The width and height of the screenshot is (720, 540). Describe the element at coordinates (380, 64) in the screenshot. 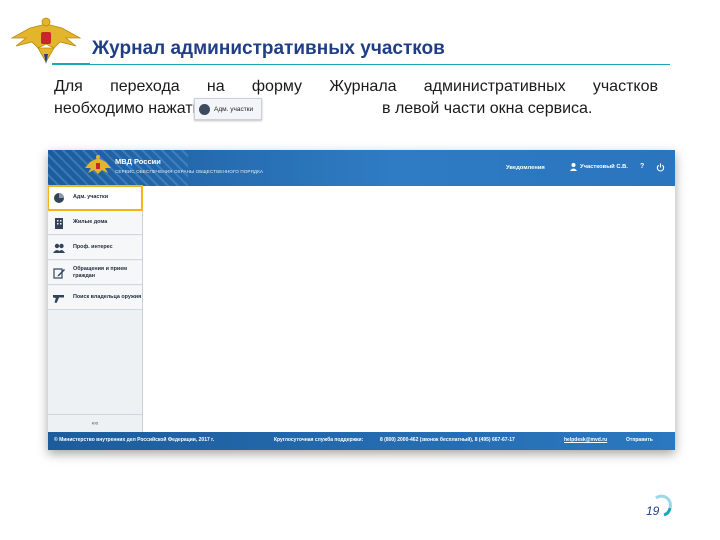

I see `title-divider` at that location.